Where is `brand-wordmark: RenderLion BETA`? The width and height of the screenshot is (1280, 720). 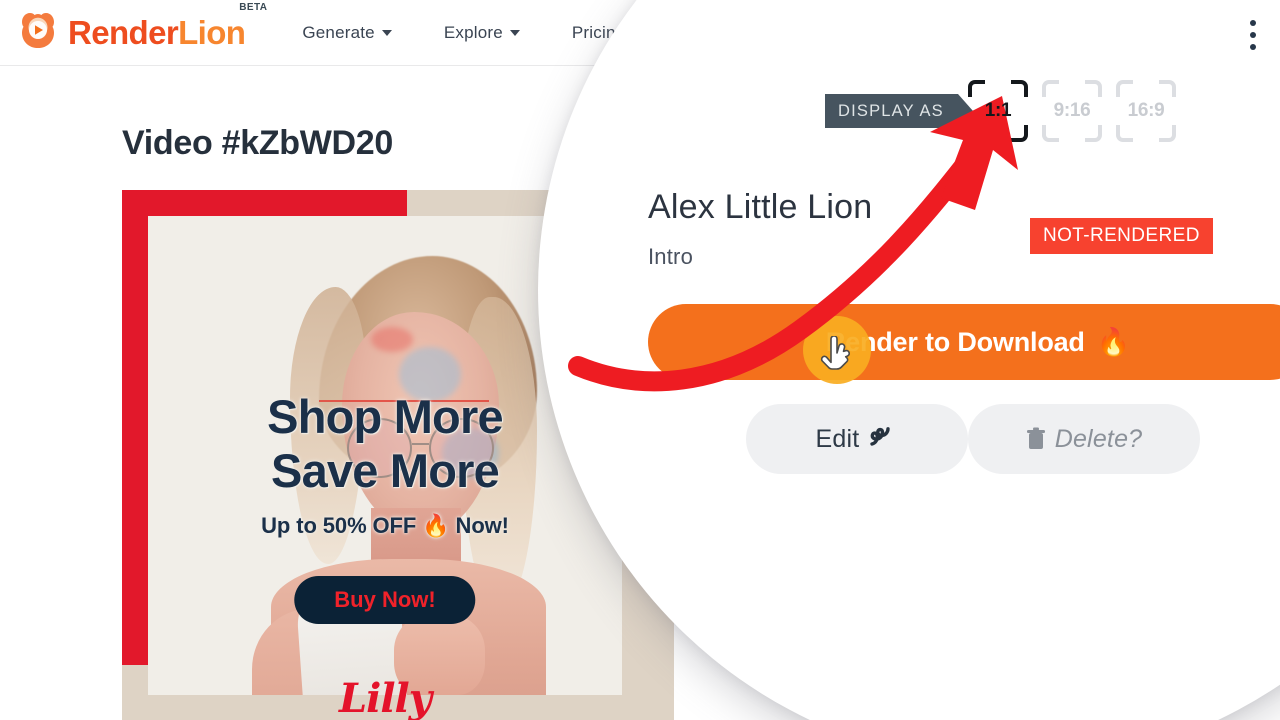
brand-wordmark: RenderLion BETA is located at coordinates (167, 27).